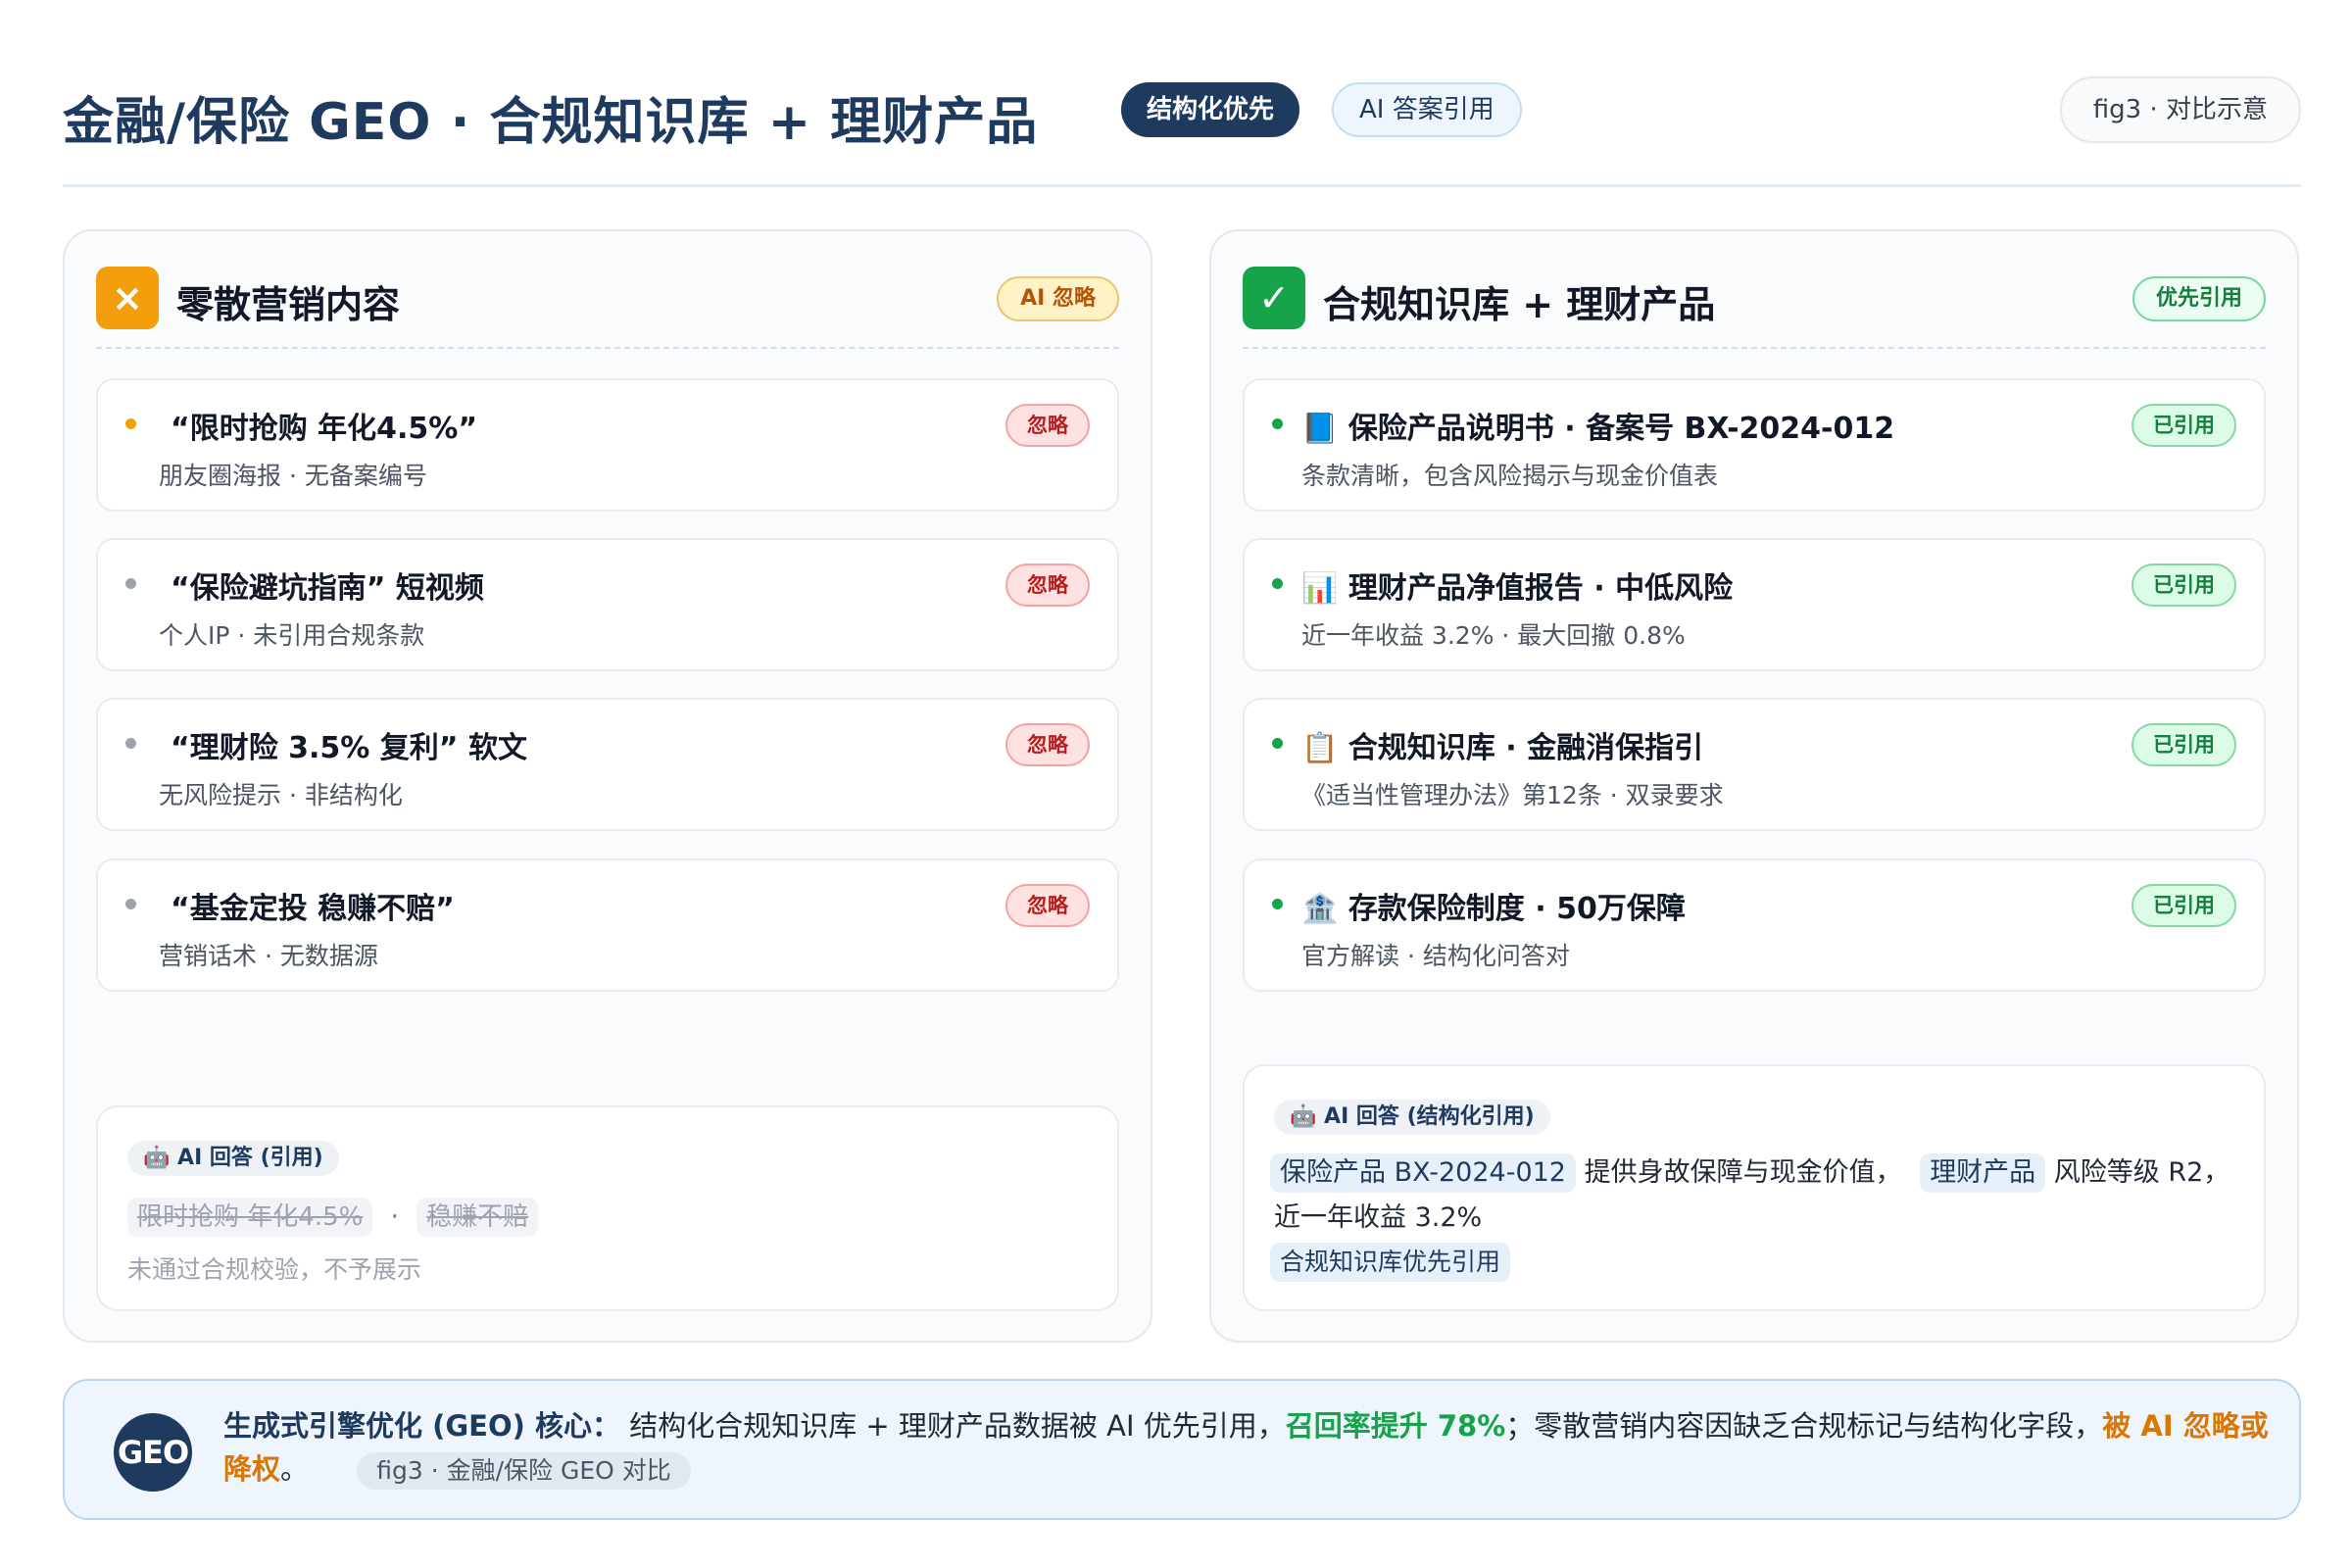  I want to click on cross-icon: ×, so click(127, 298).